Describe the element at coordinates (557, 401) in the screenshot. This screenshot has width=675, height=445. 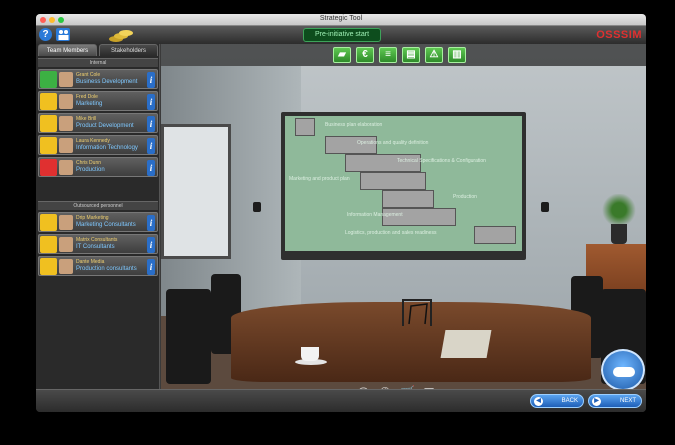
I see `back-button: ◀ BACK` at that location.